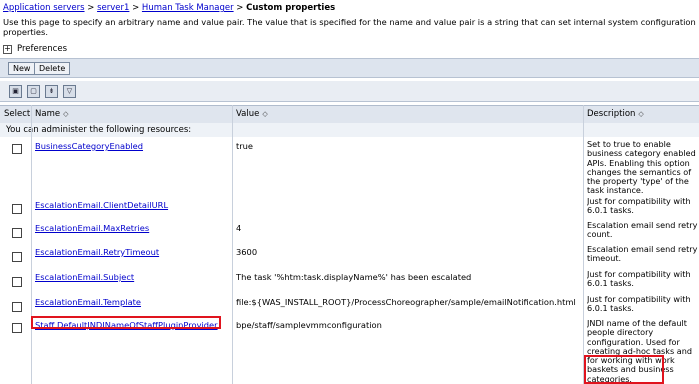 The image size is (699, 384). What do you see at coordinates (247, 252) in the screenshot?
I see `property-value: 3600` at bounding box center [247, 252].